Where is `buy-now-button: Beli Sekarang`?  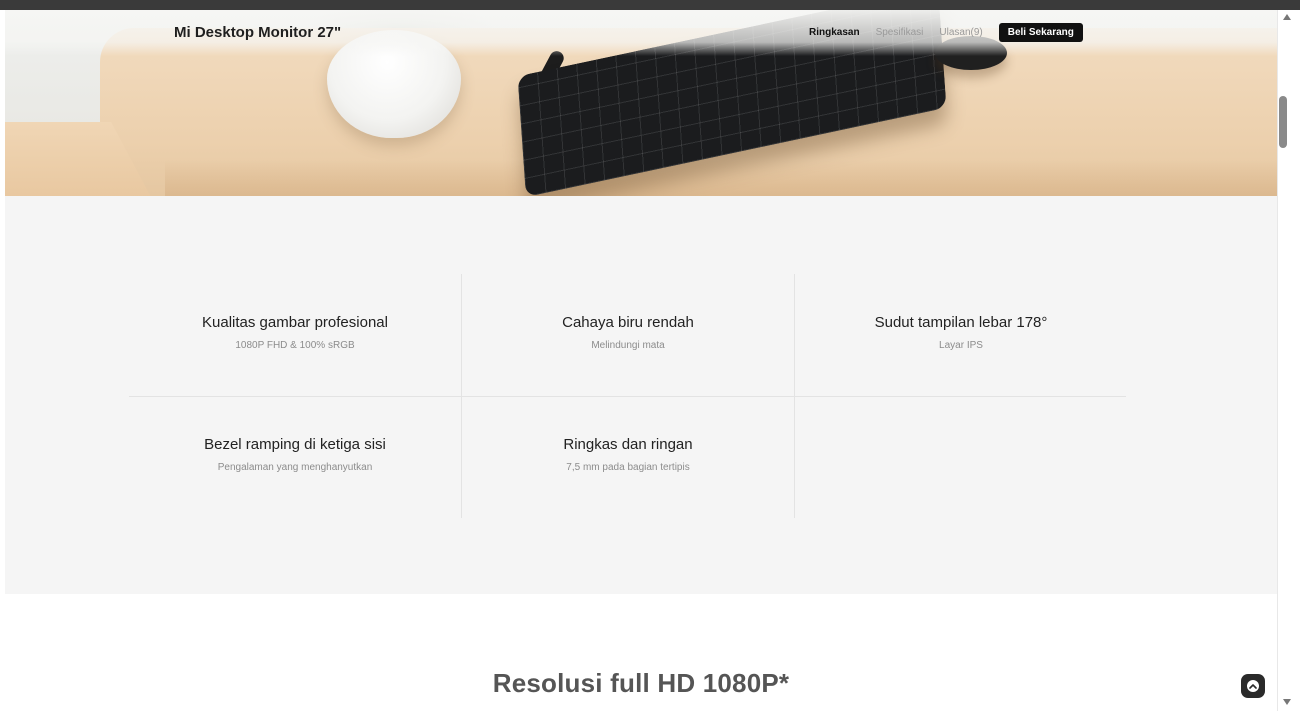 buy-now-button: Beli Sekarang is located at coordinates (1040, 32).